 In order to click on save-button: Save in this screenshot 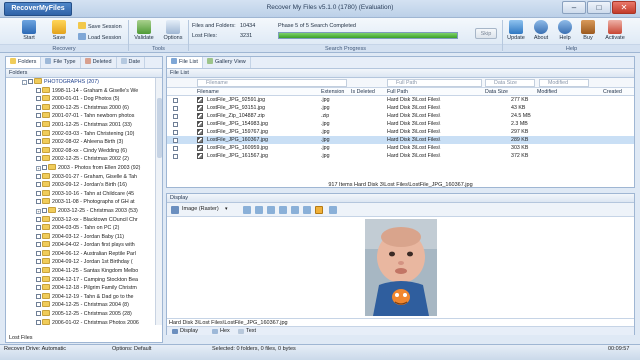, I will do `click(59, 33)`.